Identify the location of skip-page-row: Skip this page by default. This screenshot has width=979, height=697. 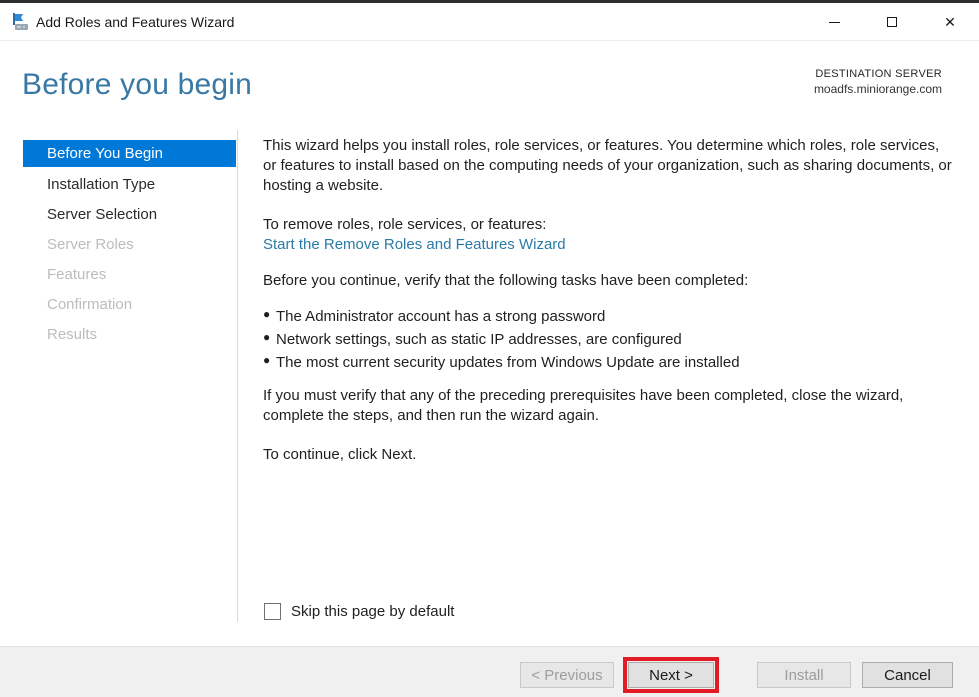
(359, 611).